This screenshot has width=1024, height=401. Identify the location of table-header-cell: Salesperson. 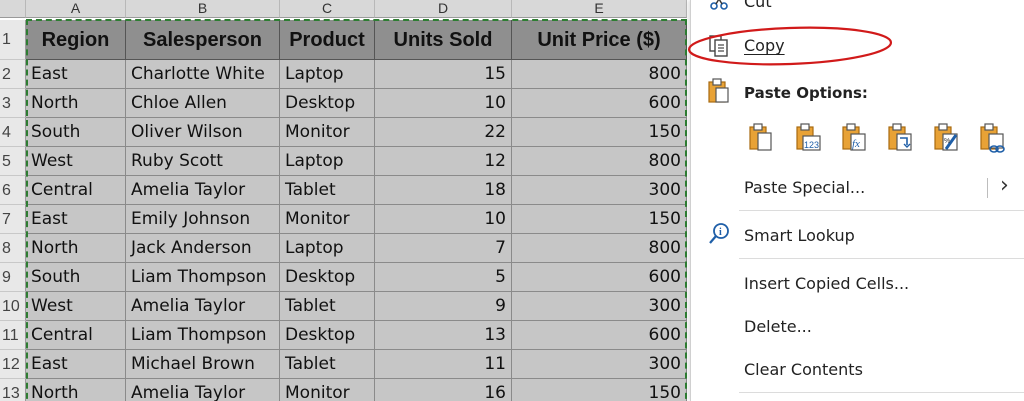
(203, 40).